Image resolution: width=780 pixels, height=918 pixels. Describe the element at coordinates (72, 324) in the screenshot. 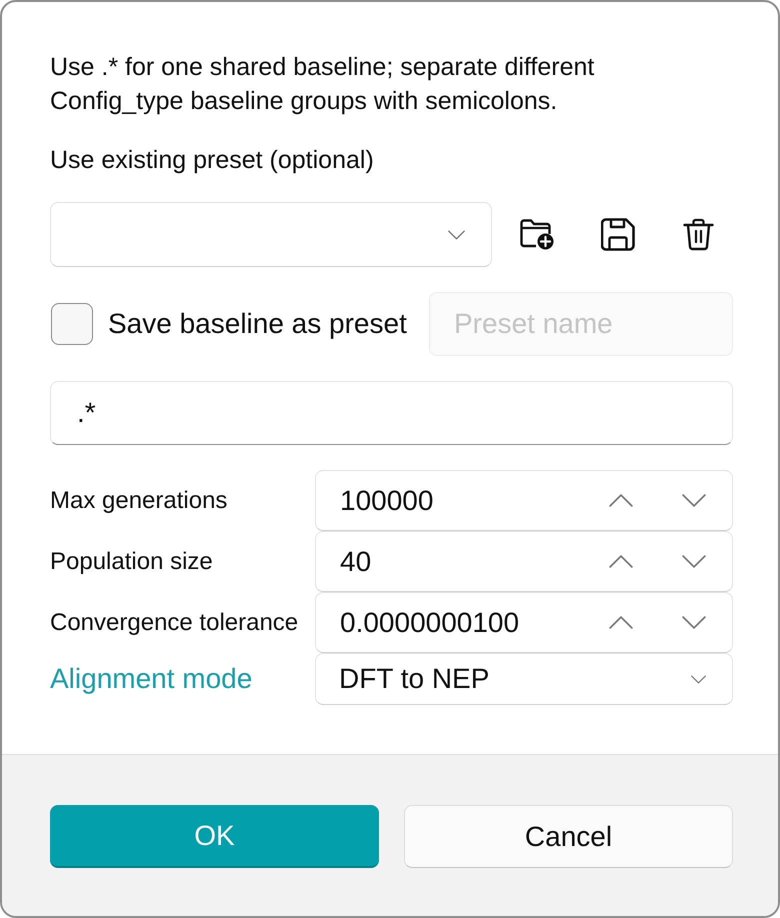

I see `checkbox` at that location.